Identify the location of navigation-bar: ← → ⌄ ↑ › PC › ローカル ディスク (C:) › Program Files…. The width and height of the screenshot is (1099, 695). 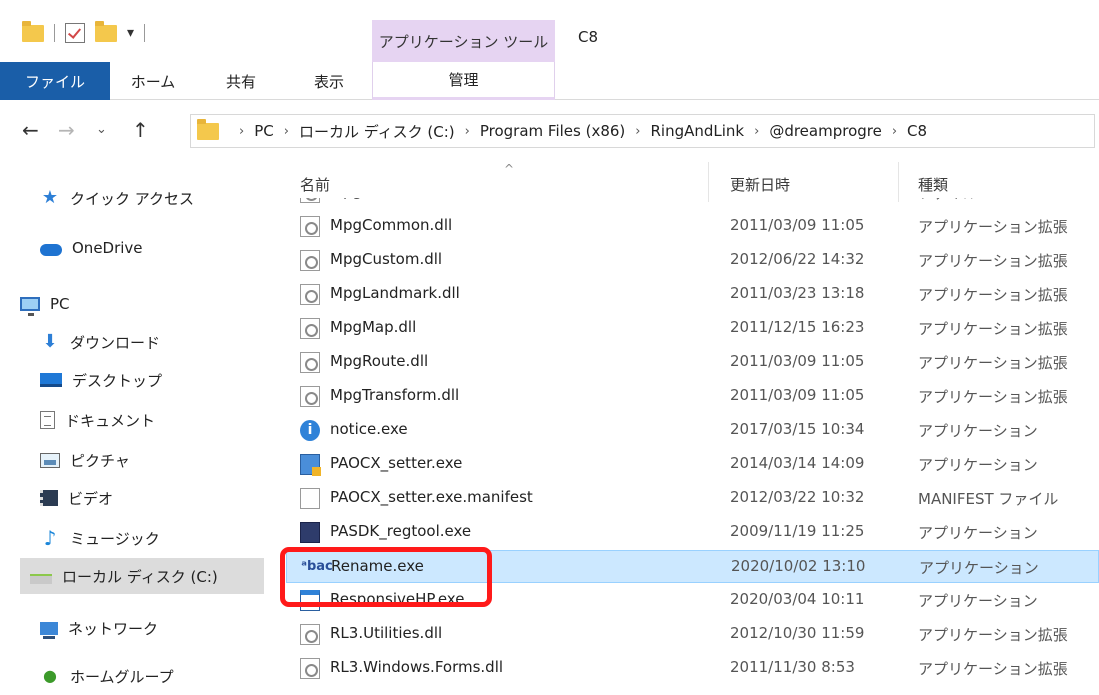
(549, 131).